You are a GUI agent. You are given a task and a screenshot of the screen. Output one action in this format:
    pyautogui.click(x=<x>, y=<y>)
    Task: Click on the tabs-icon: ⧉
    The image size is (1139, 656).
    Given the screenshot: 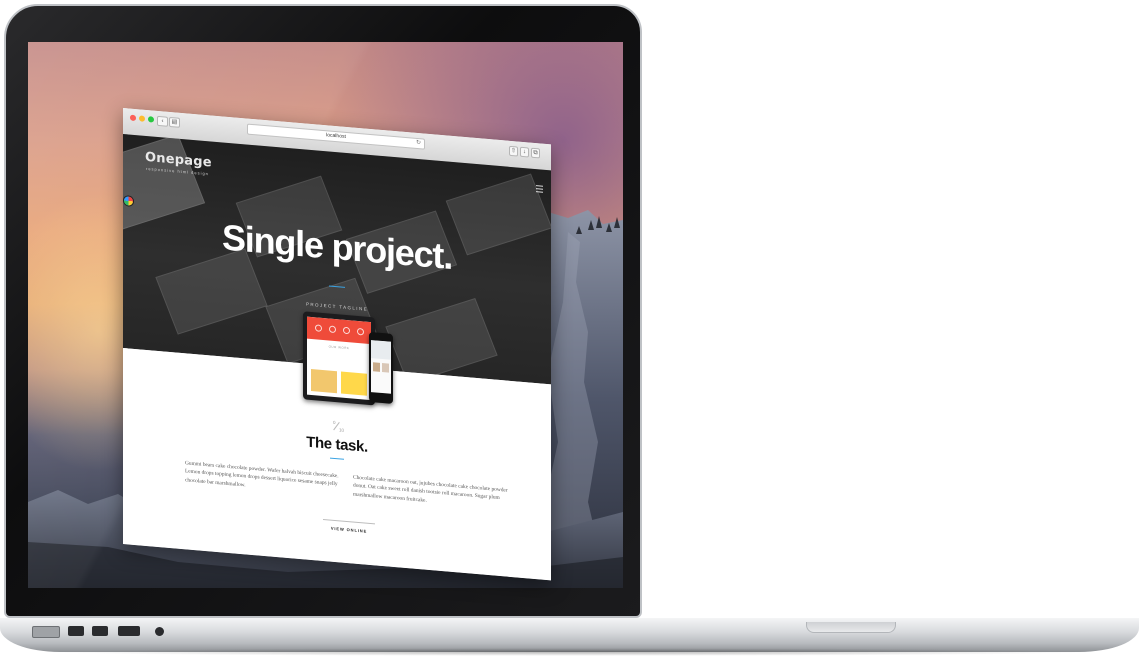 What is the action you would take?
    pyautogui.click(x=535, y=153)
    